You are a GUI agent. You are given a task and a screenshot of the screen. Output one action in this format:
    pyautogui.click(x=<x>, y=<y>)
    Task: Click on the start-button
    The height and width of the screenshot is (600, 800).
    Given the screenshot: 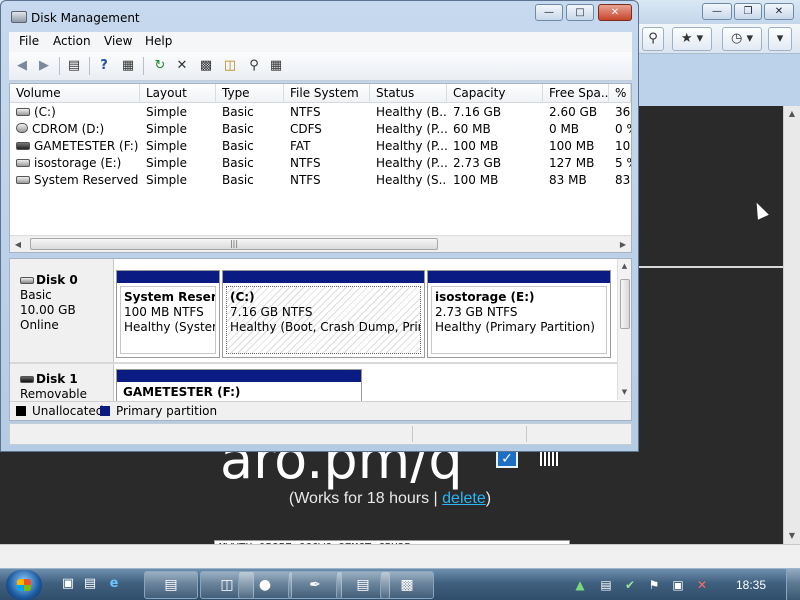 What is the action you would take?
    pyautogui.click(x=24, y=585)
    